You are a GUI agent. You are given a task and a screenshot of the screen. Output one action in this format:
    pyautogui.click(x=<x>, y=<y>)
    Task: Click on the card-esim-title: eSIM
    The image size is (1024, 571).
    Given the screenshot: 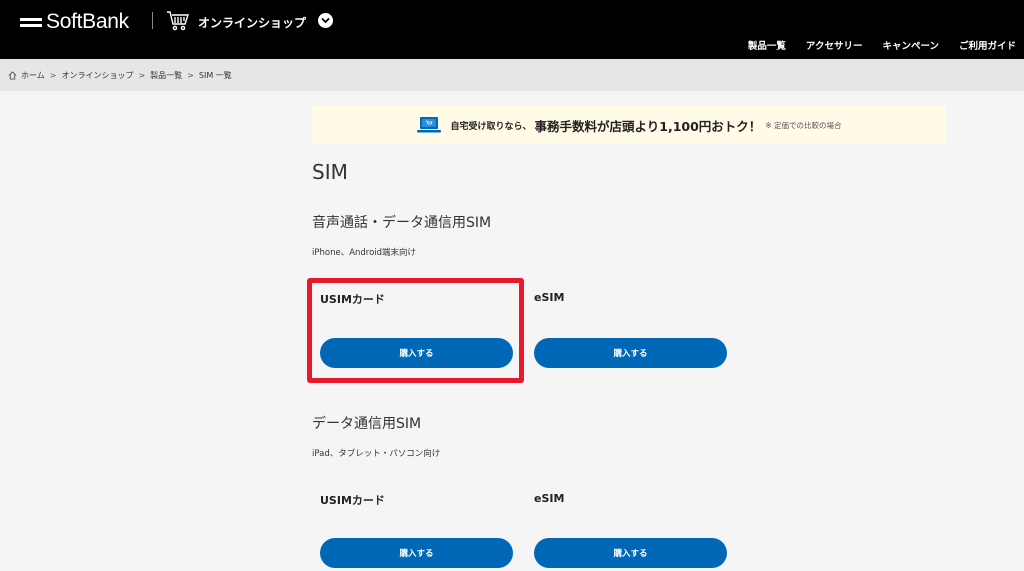 What is the action you would take?
    pyautogui.click(x=549, y=297)
    